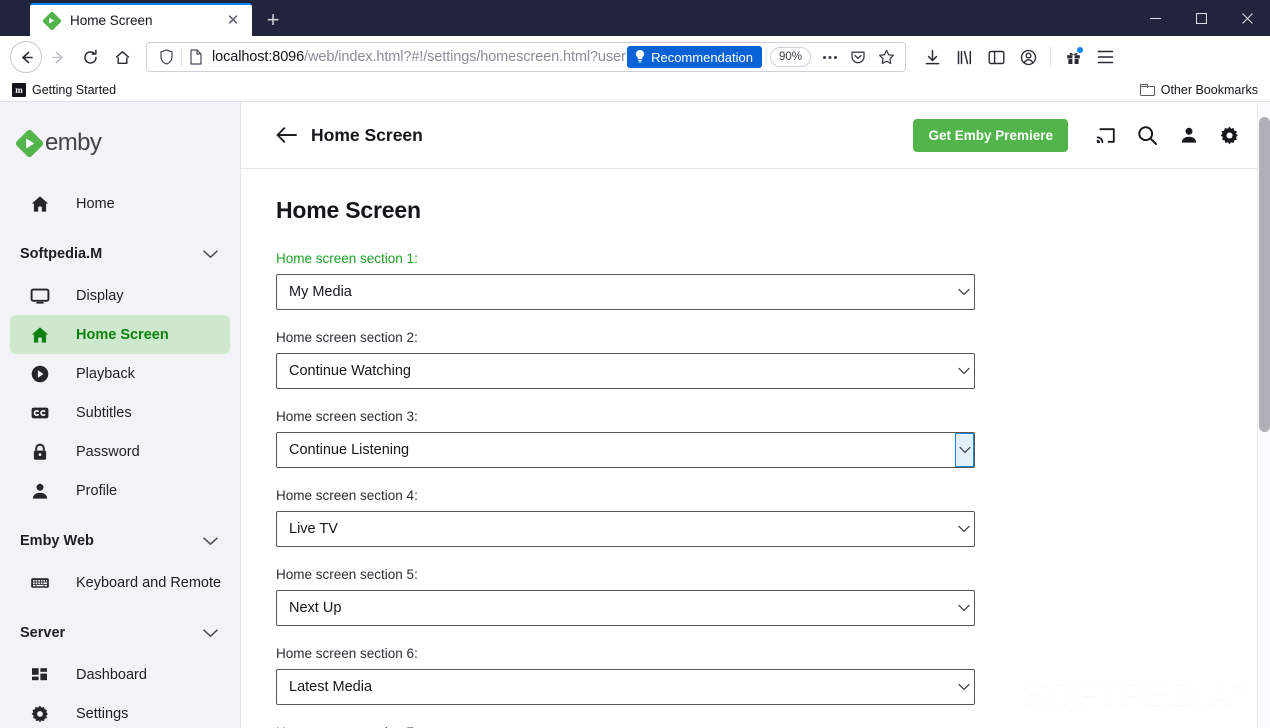 The width and height of the screenshot is (1270, 728). What do you see at coordinates (43, 374) in the screenshot?
I see `play-circle-icon` at bounding box center [43, 374].